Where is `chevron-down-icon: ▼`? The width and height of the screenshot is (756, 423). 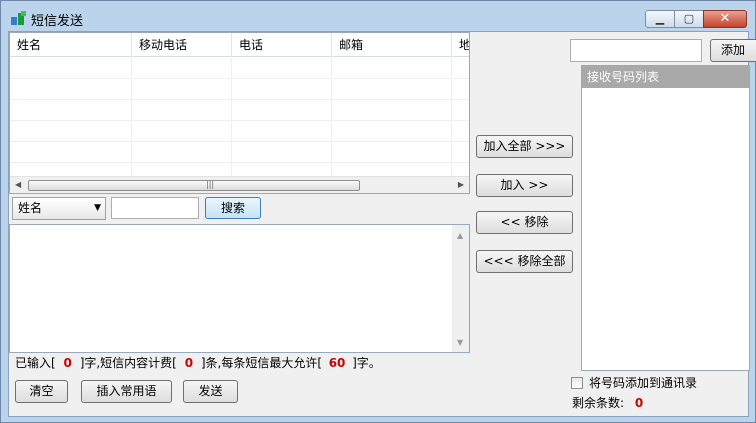 chevron-down-icon: ▼ is located at coordinates (97, 208).